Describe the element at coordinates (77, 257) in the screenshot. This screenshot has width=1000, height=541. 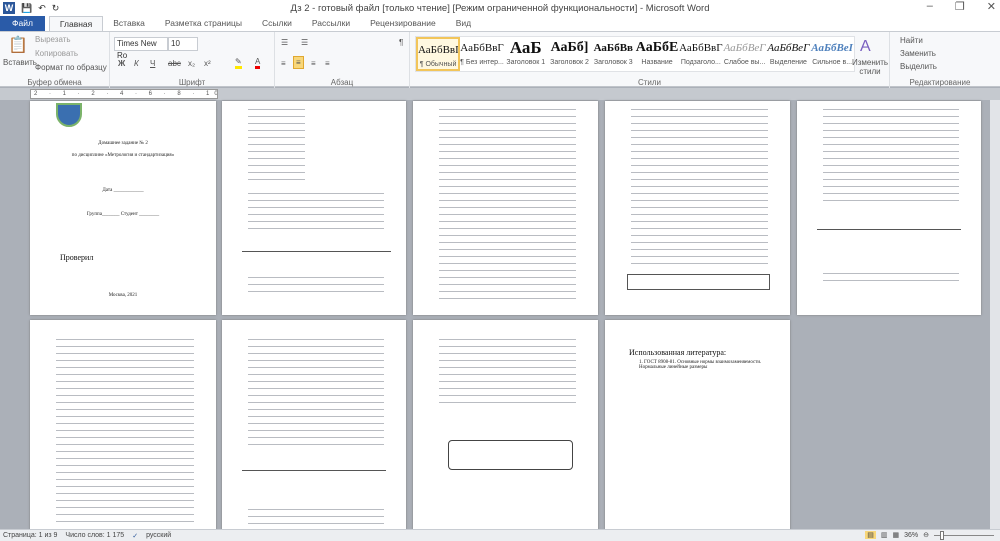
I see `checked-label: Проверил` at that location.